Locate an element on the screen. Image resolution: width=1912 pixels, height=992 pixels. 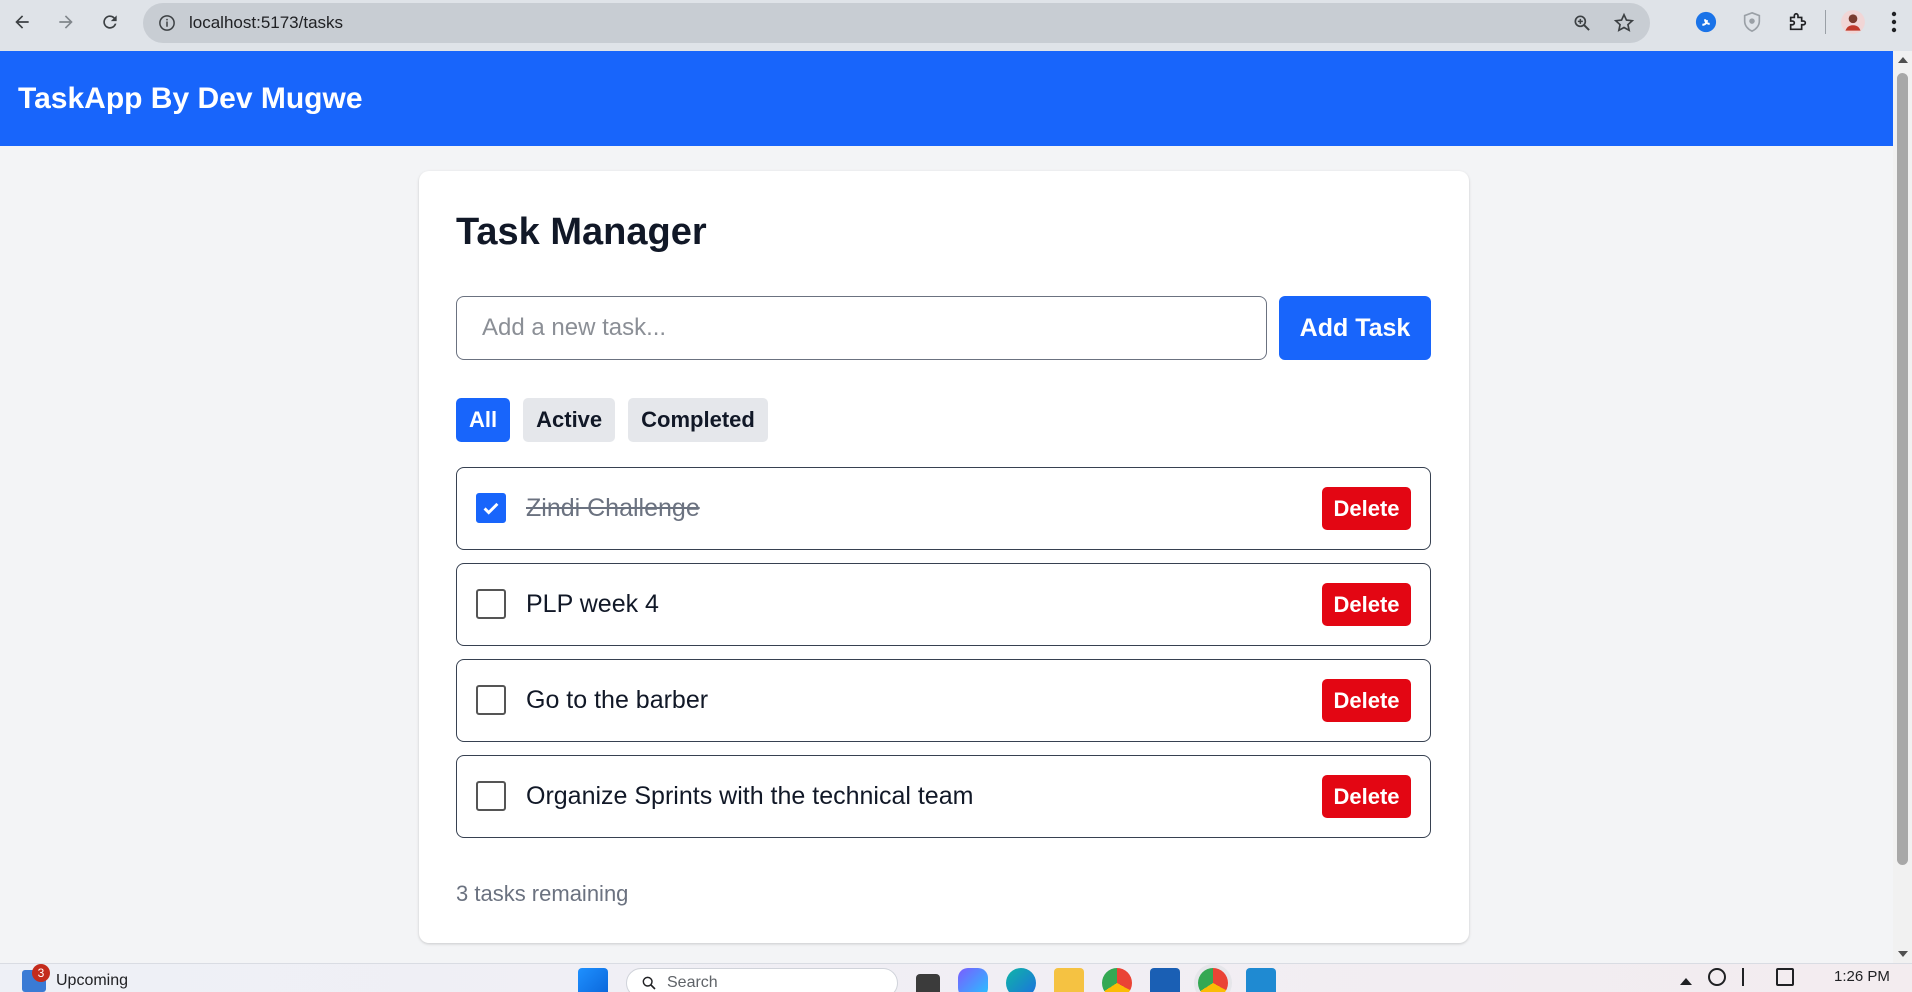
windows-start-icon is located at coordinates (593, 980).